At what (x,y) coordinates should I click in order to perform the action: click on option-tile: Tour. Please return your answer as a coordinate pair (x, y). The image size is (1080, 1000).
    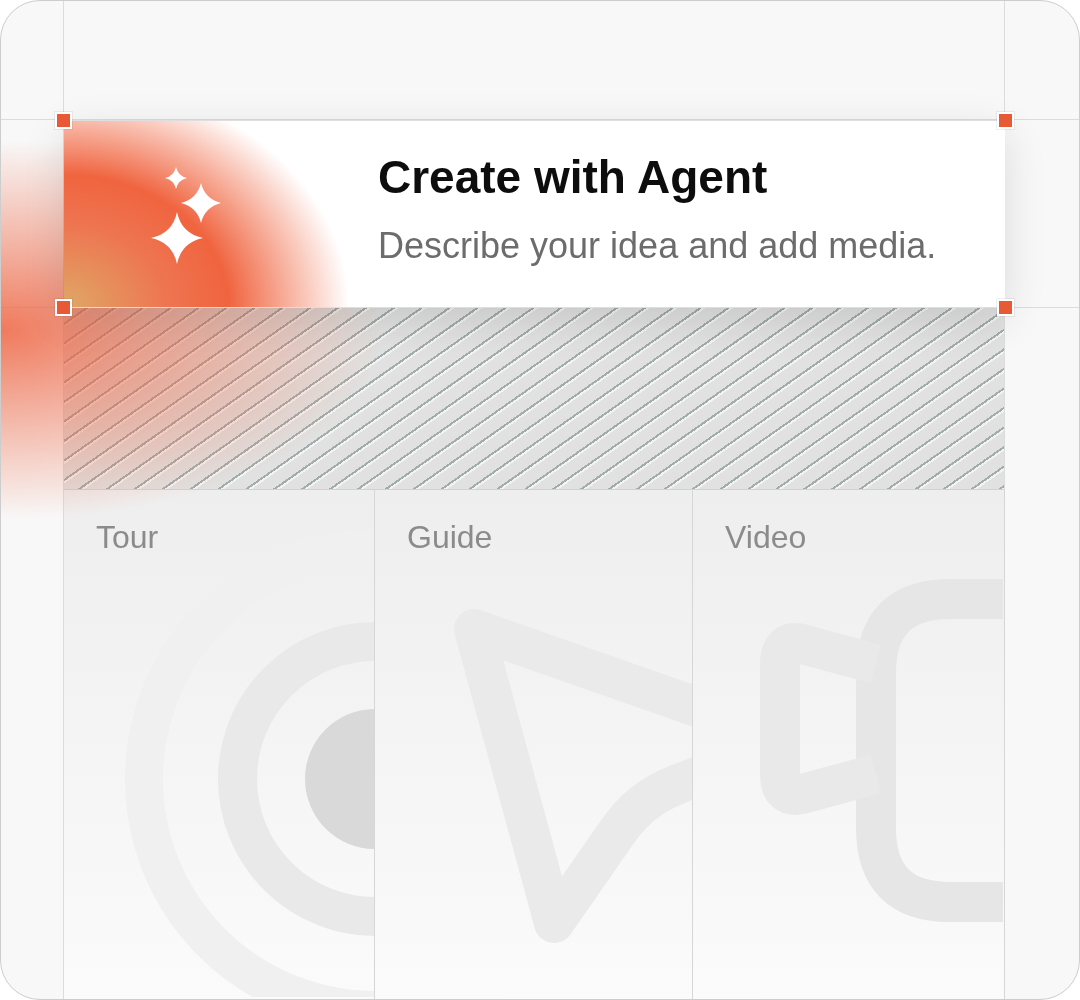
    Looking at the image, I should click on (219, 744).